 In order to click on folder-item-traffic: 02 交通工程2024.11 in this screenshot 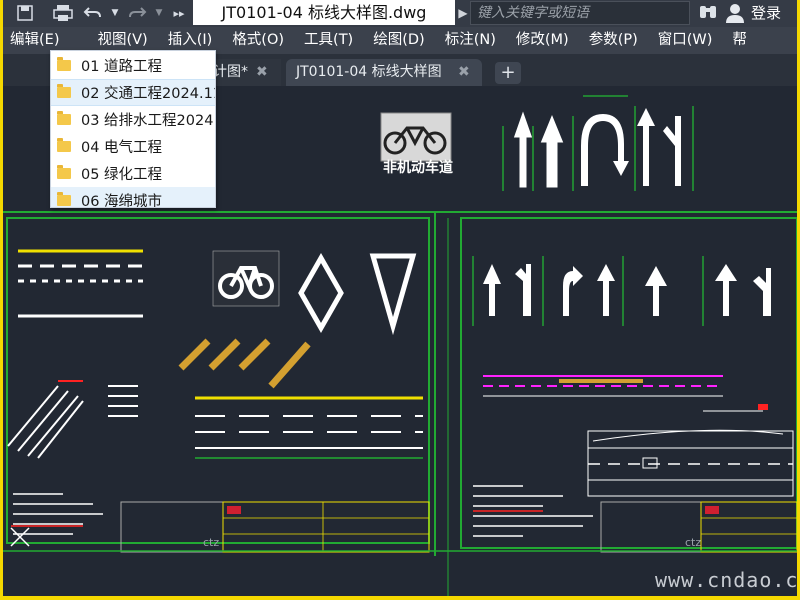, I will do `click(133, 92)`.